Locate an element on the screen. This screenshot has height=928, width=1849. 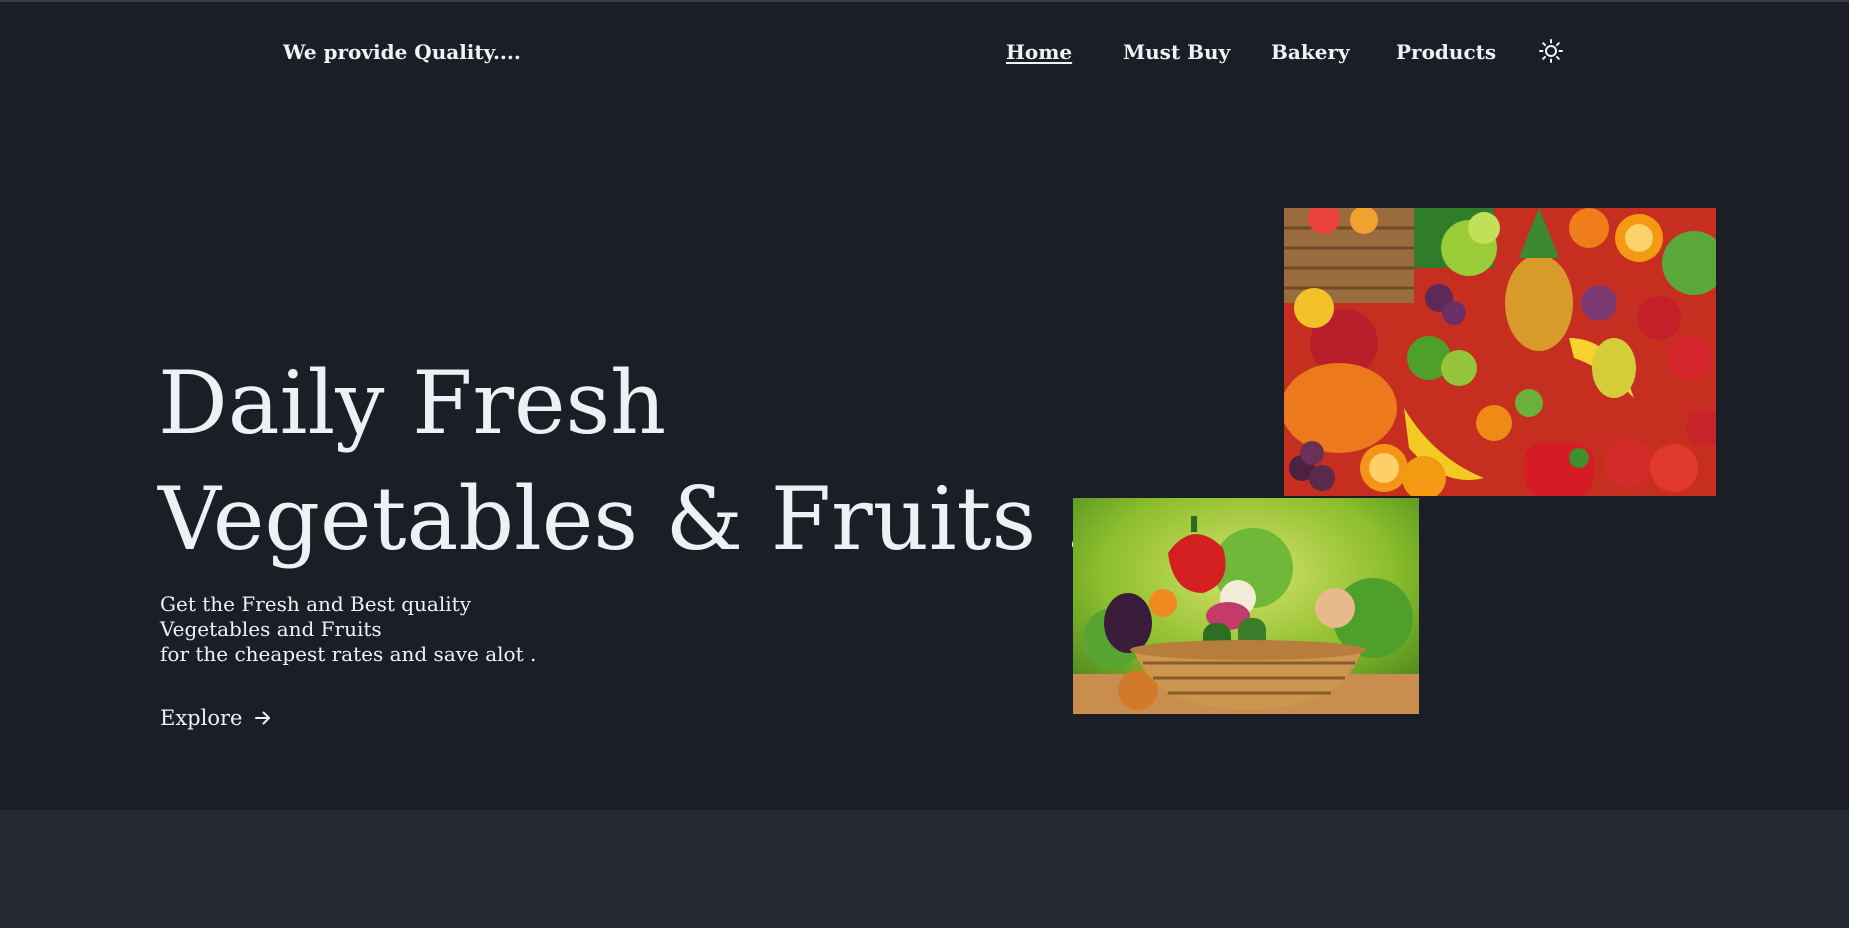
arrow-right-icon is located at coordinates (263, 718).